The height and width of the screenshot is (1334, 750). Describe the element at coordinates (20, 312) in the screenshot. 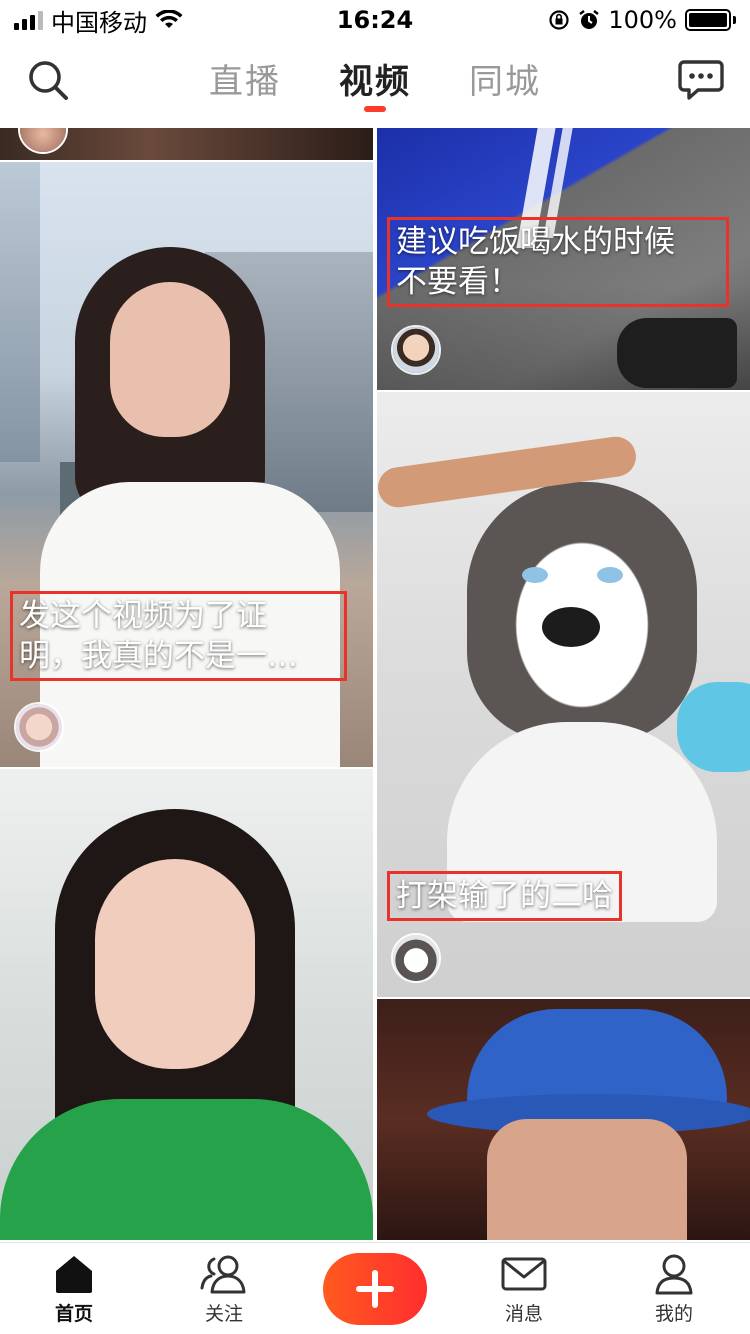

I see `building-shape` at that location.